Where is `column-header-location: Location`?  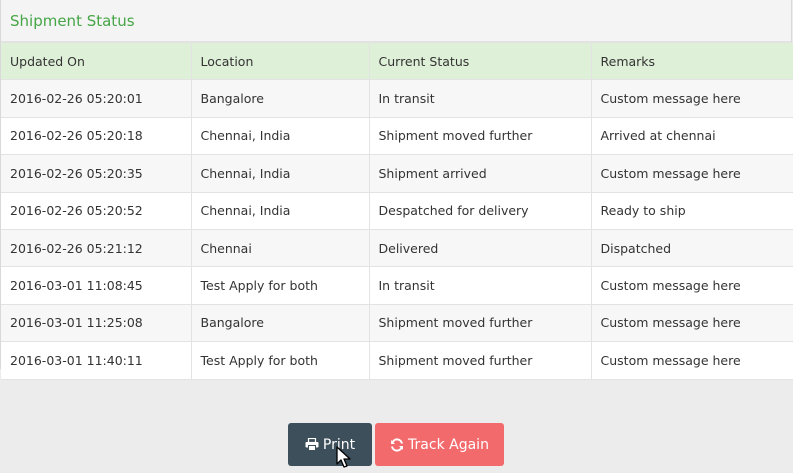 column-header-location: Location is located at coordinates (280, 61).